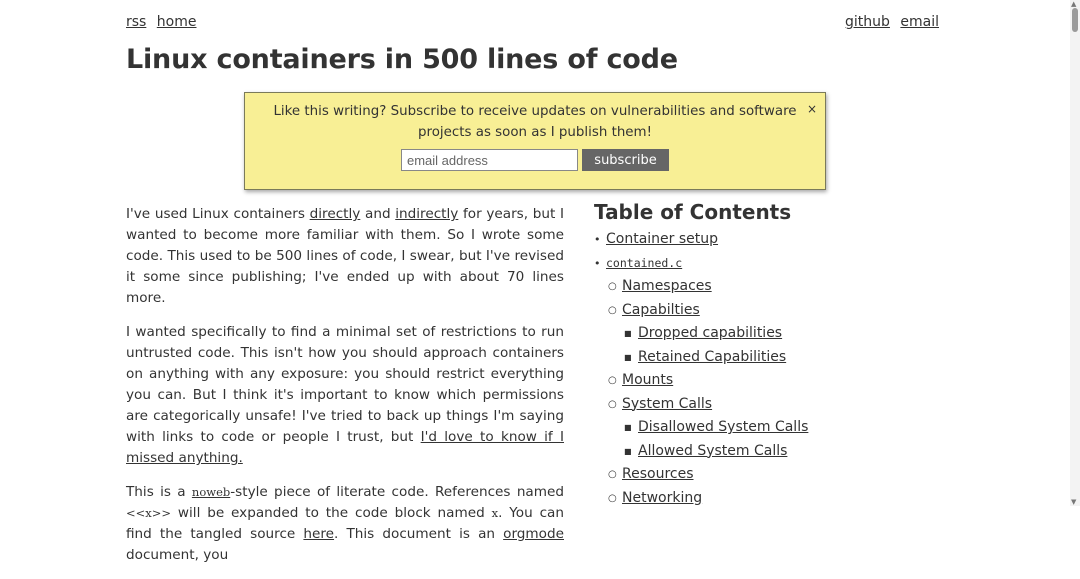 The width and height of the screenshot is (1080, 579). Describe the element at coordinates (318, 534) in the screenshot. I see `here-link: here` at that location.